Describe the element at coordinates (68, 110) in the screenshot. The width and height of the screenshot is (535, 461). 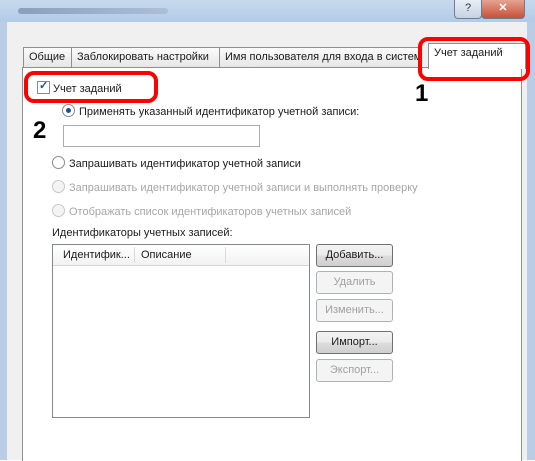
I see `radio-selected-icon` at that location.